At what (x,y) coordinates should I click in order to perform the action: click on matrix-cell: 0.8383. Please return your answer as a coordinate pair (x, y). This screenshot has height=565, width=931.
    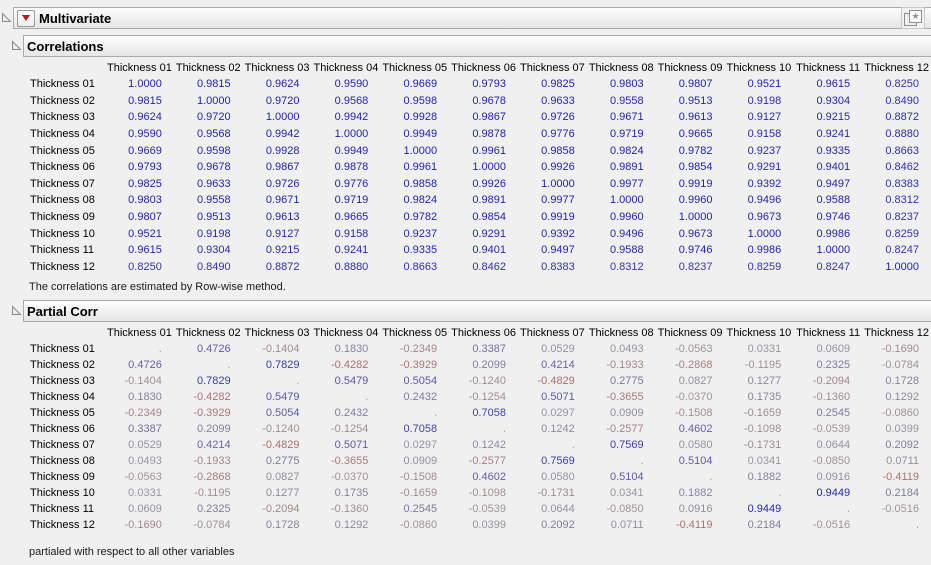
    Looking at the image, I should click on (902, 183).